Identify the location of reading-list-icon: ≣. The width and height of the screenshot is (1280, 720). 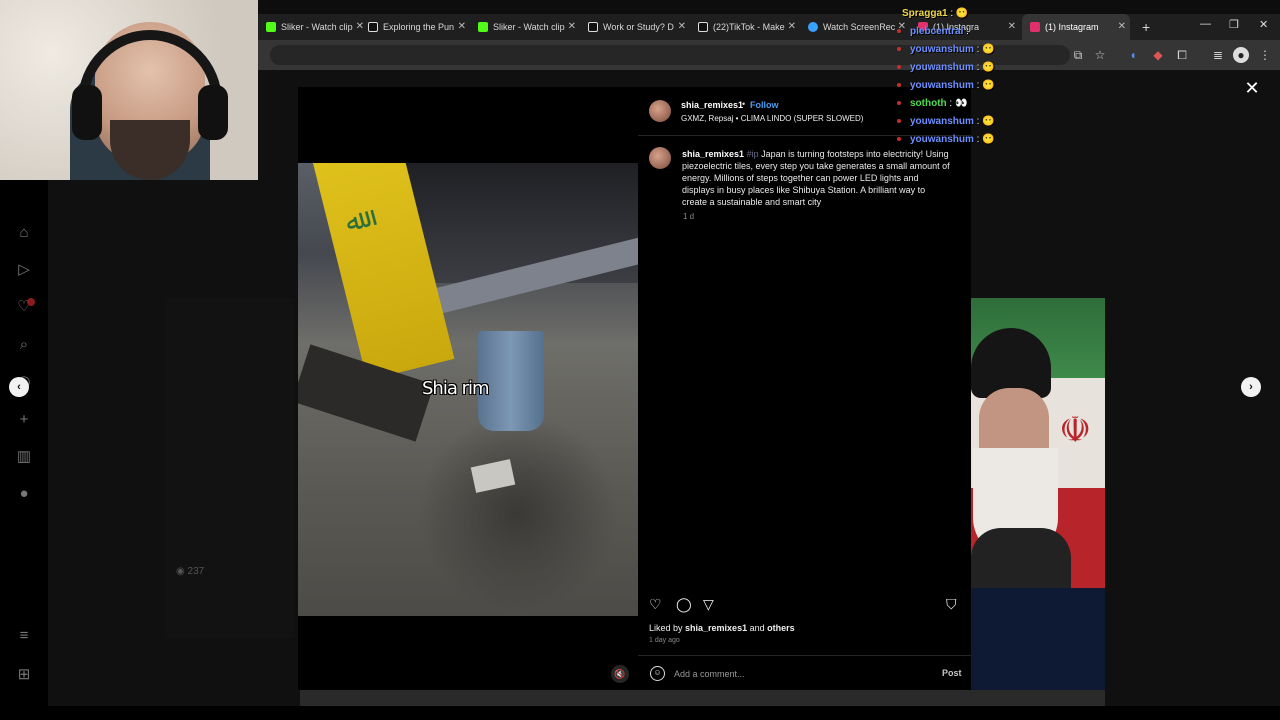
(1218, 55).